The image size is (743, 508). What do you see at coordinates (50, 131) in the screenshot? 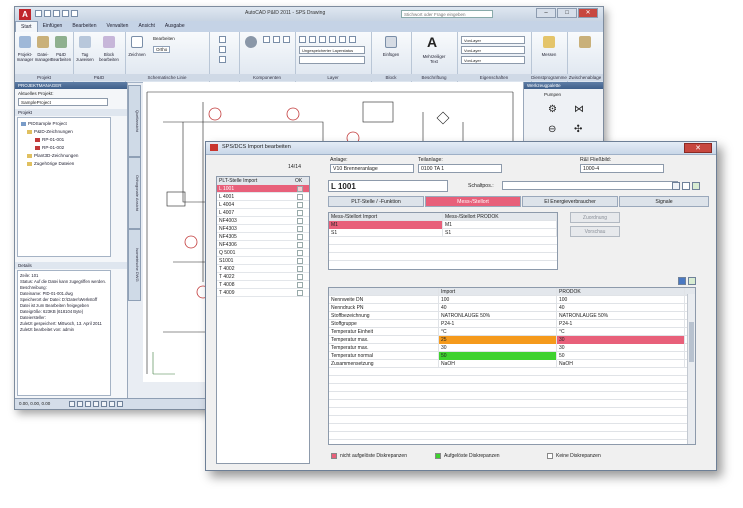
I see `tree-item: P&ID-Zeichnungen` at bounding box center [50, 131].